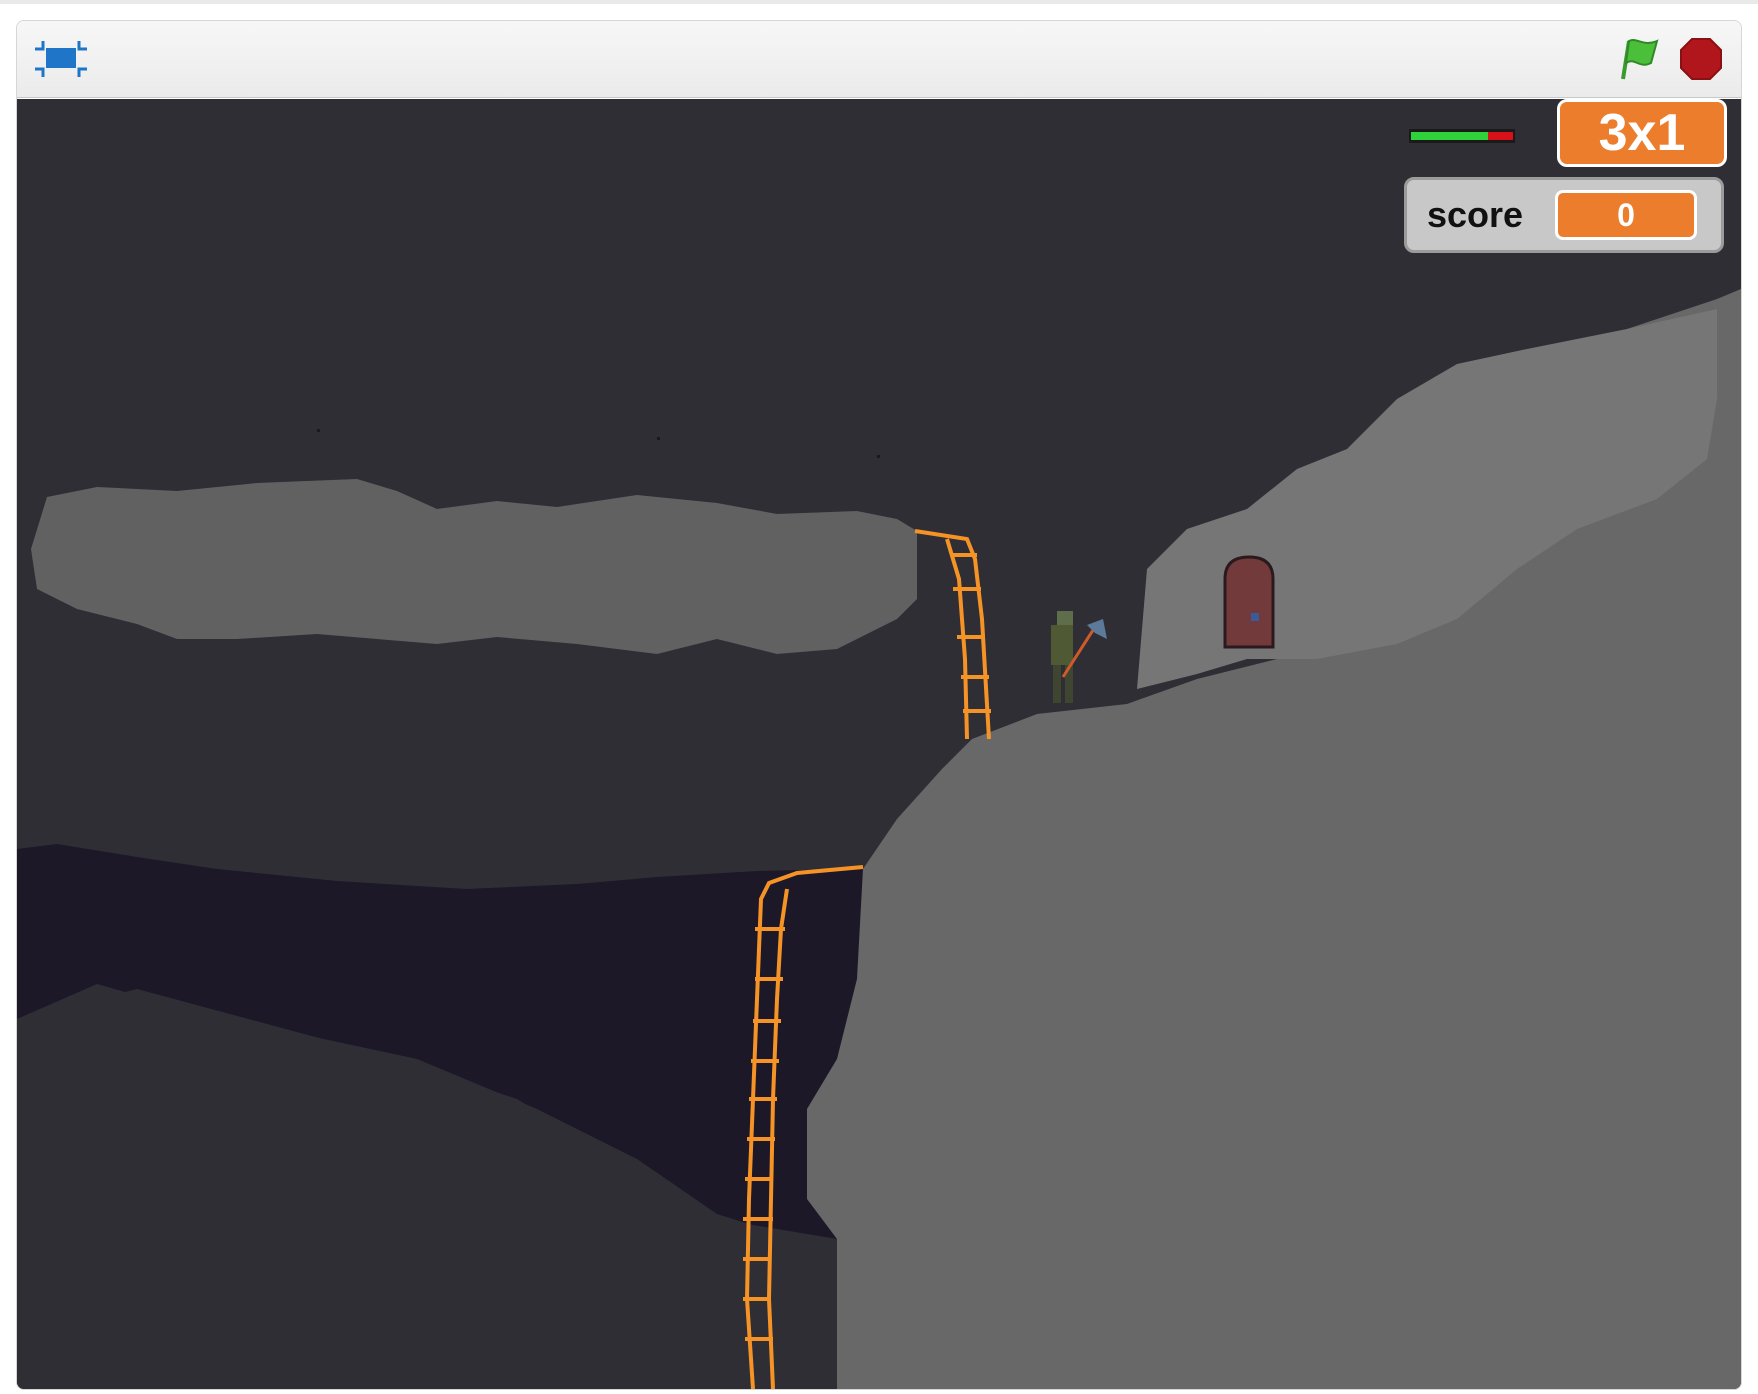 This screenshot has height=1394, width=1758. I want to click on health-bar, so click(1462, 136).